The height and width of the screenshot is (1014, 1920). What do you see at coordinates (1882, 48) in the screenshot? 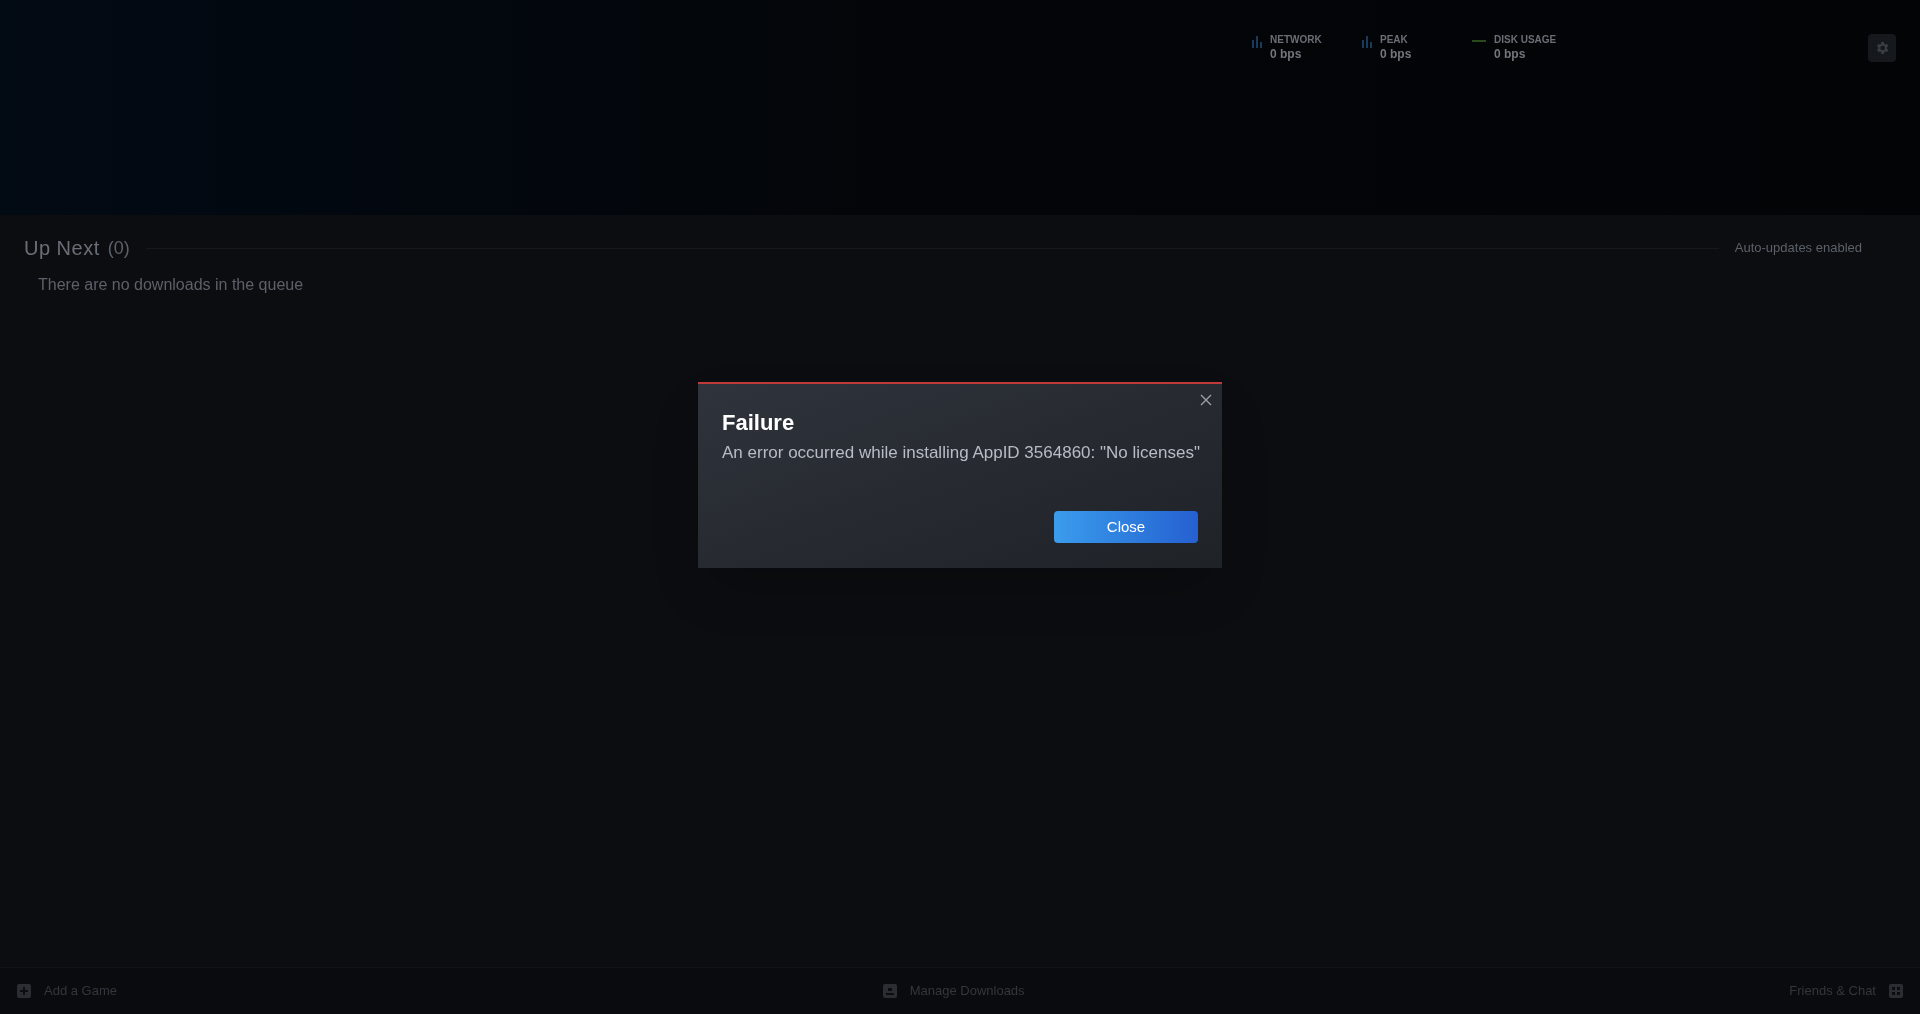
I see `settings-icon` at bounding box center [1882, 48].